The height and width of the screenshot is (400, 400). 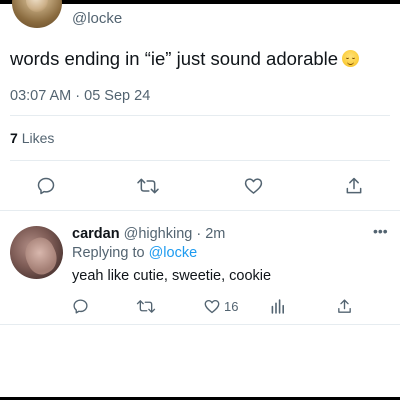 I want to click on reply-avatar, so click(x=36, y=252).